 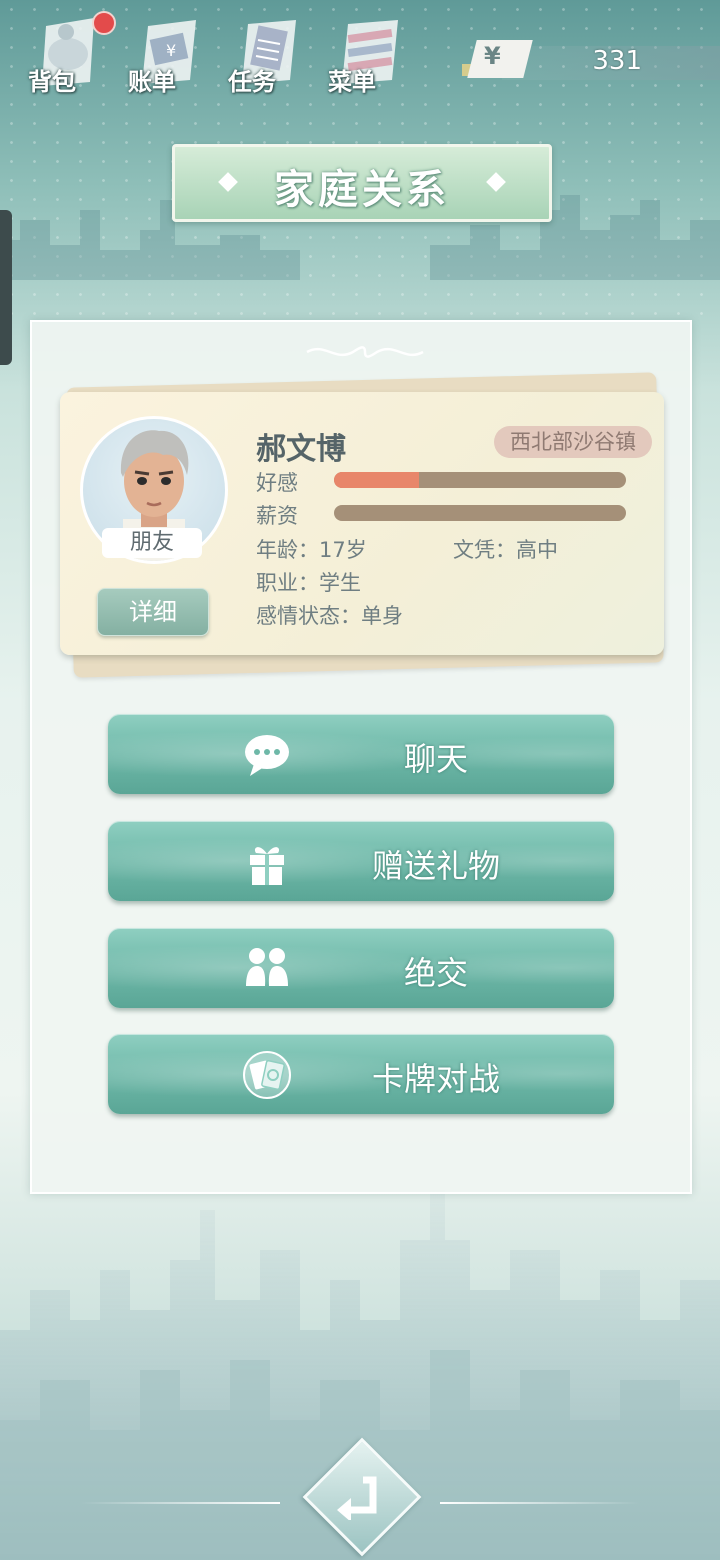 What do you see at coordinates (361, 861) in the screenshot?
I see `gift-button: 赠送礼物` at bounding box center [361, 861].